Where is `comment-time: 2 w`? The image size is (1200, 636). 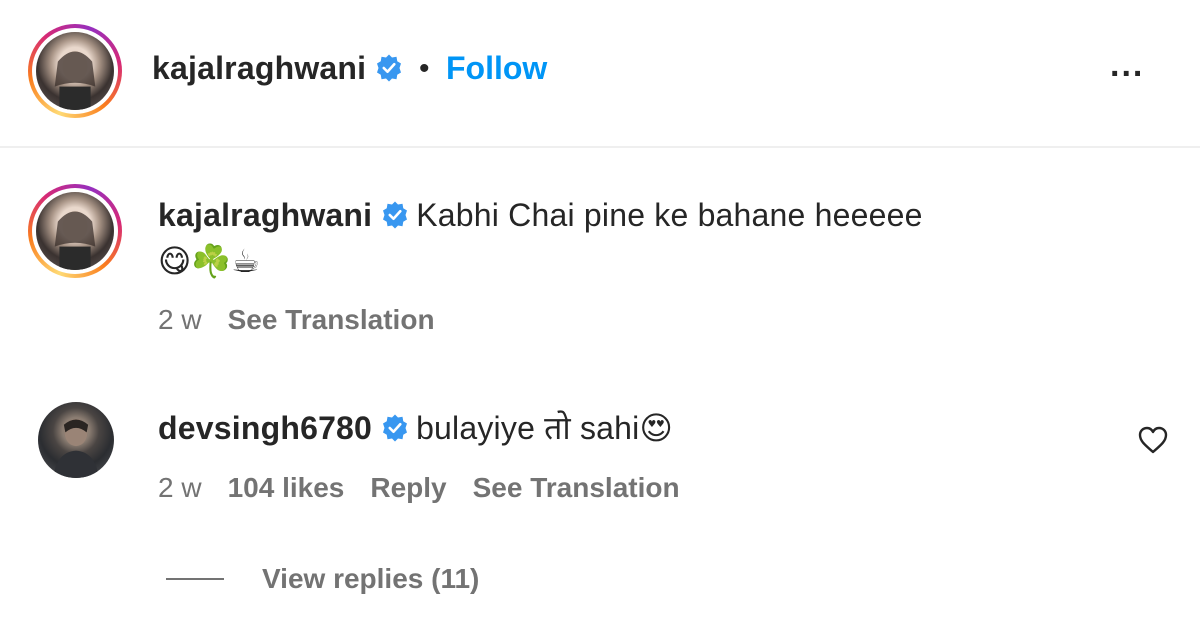
comment-time: 2 w is located at coordinates (180, 487).